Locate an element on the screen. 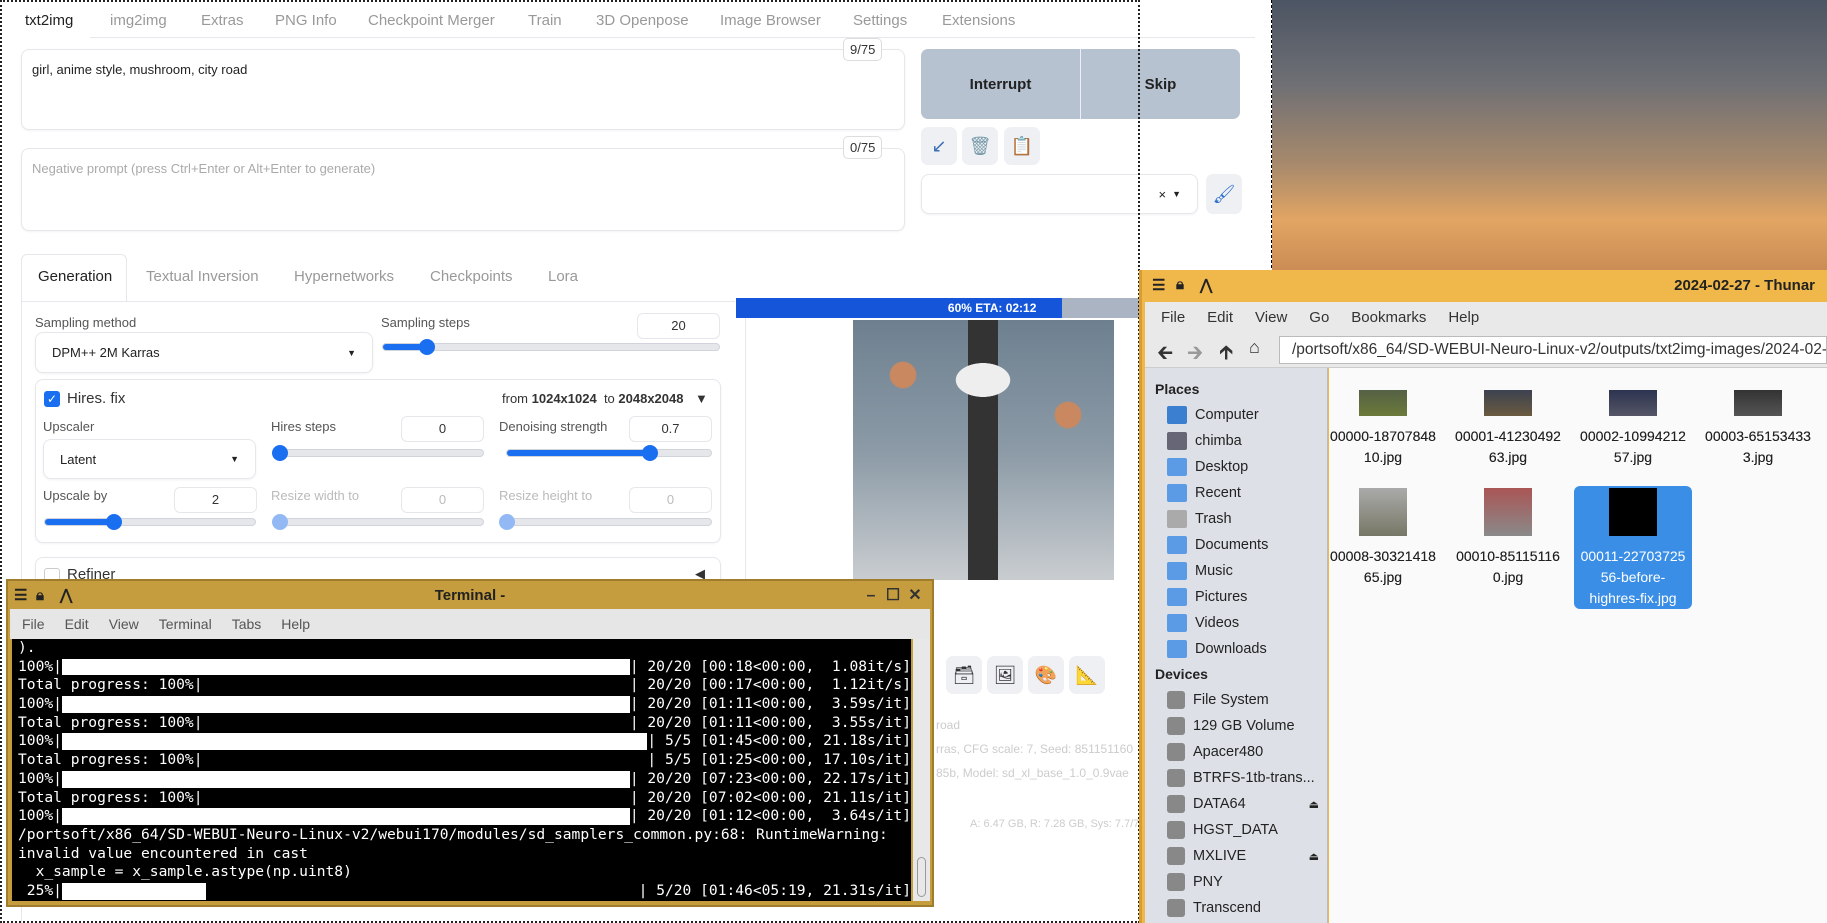  sidebar-item-recent: Recent is located at coordinates (1247, 493).